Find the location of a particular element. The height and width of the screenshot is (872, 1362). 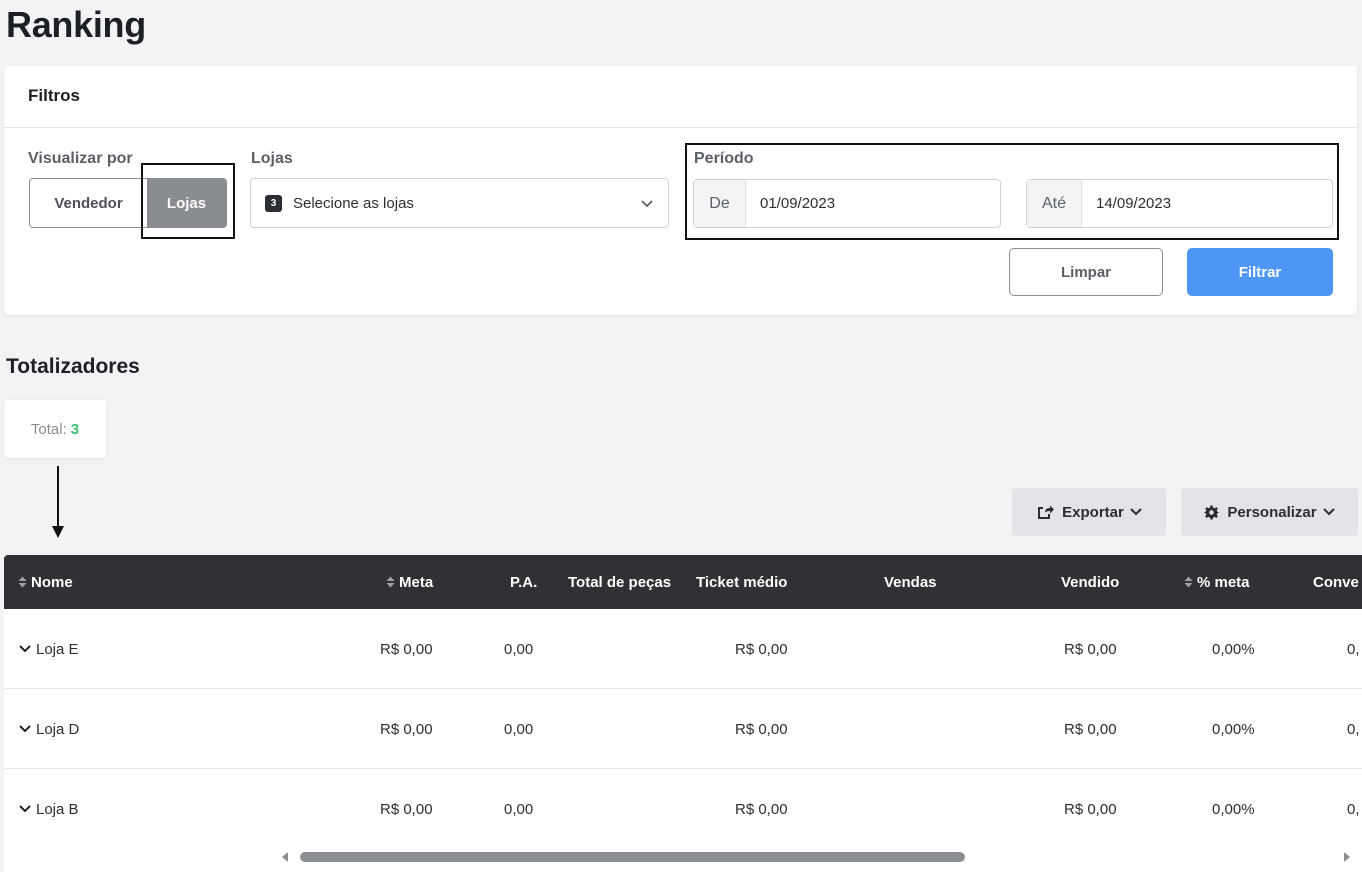

arrow-right-icon is located at coordinates (1347, 857).